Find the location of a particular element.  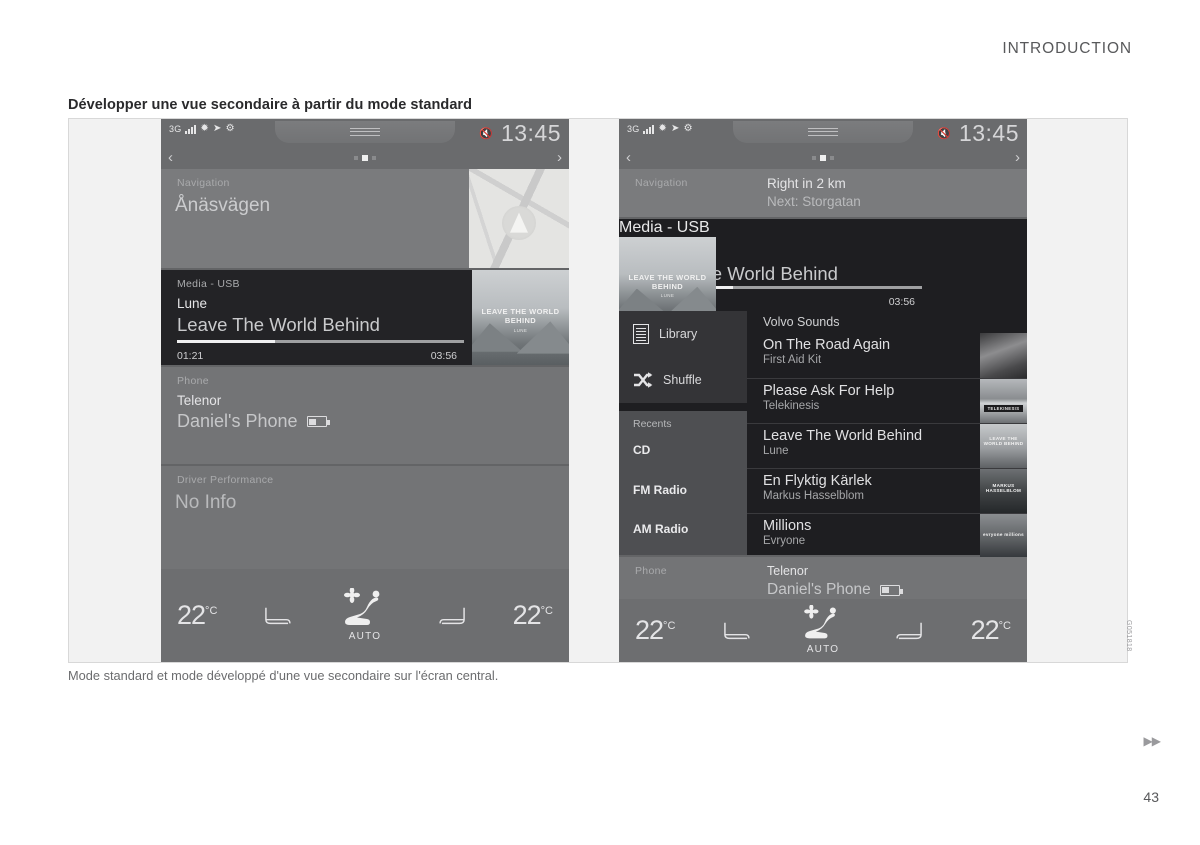

page-indicator-dots is located at coordinates (823, 157).